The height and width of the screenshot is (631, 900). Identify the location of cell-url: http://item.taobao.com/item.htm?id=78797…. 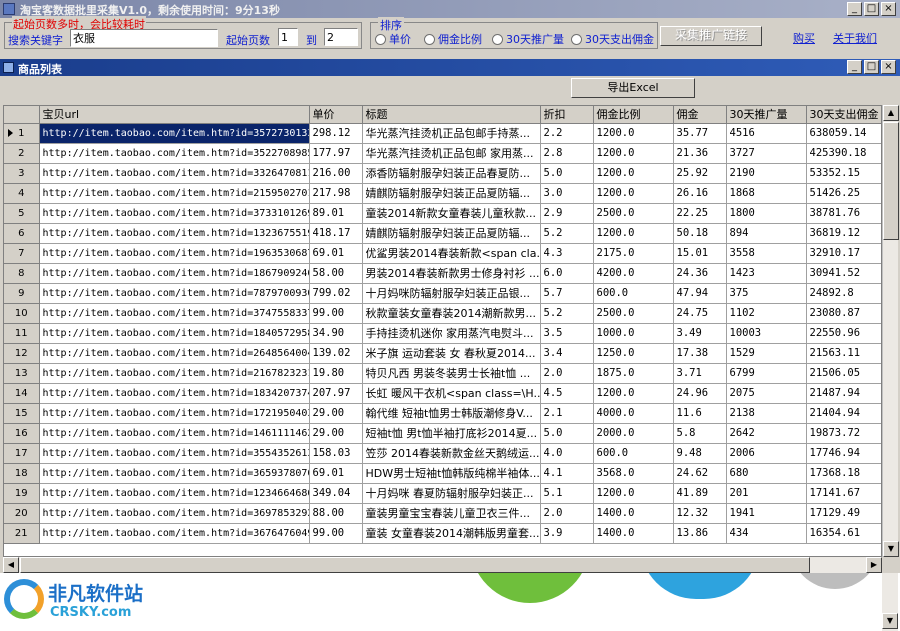
(174, 293).